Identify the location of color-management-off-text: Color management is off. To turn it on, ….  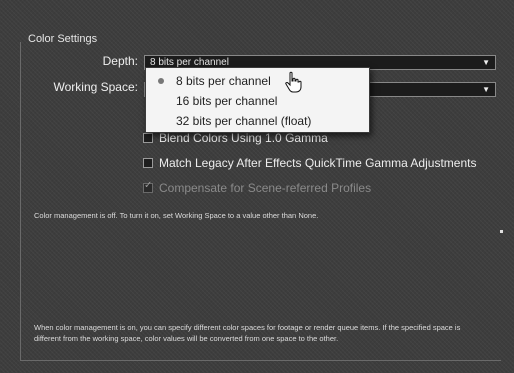
(176, 215).